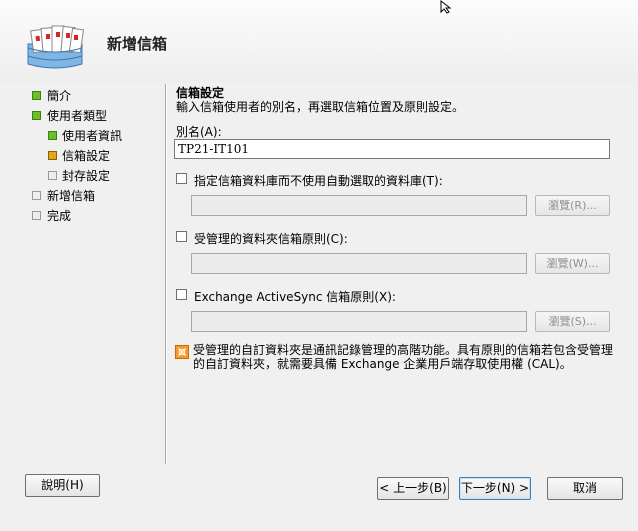 The height and width of the screenshot is (531, 638). I want to click on nav-step-mailbox-settings: 信箱設定, so click(97, 156).